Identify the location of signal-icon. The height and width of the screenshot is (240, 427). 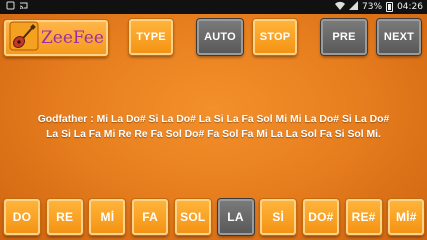
(354, 7).